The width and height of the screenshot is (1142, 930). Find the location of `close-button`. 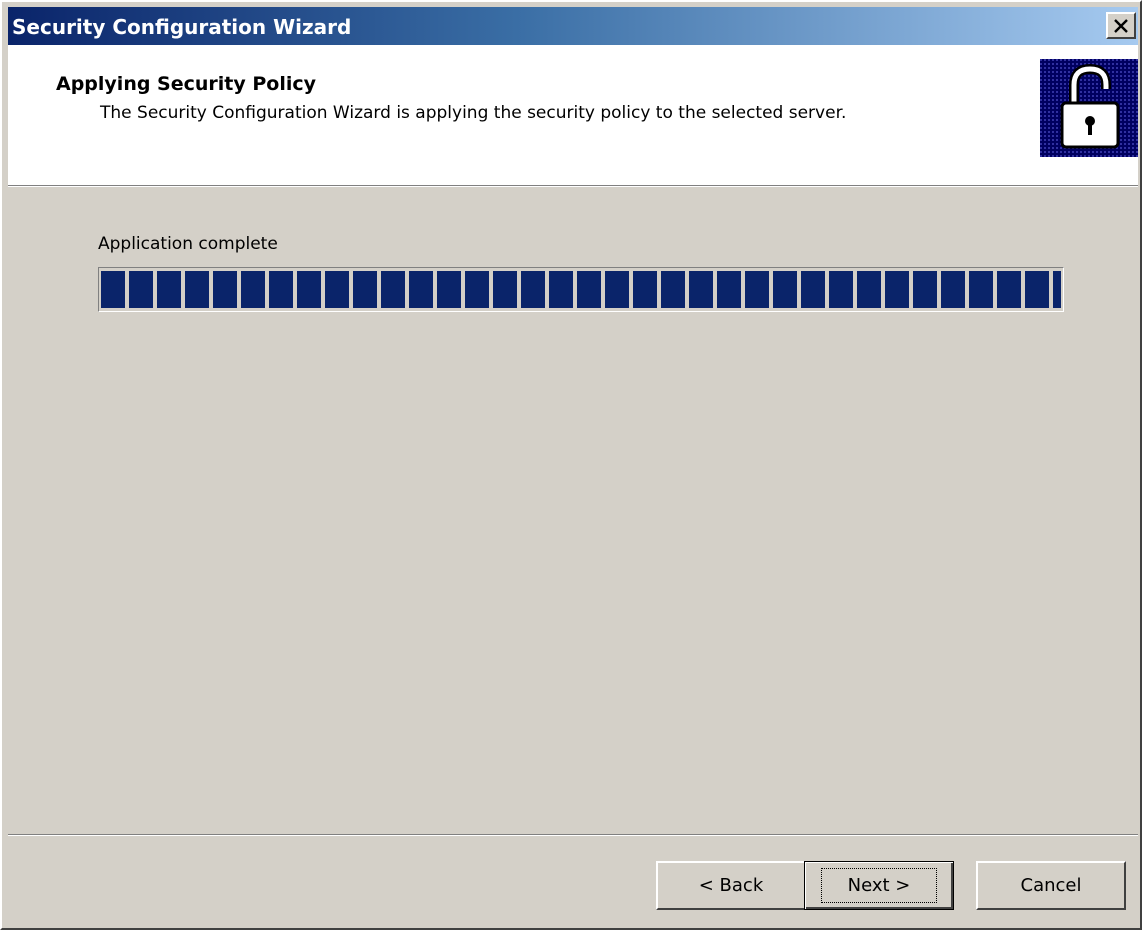

close-button is located at coordinates (1121, 25).